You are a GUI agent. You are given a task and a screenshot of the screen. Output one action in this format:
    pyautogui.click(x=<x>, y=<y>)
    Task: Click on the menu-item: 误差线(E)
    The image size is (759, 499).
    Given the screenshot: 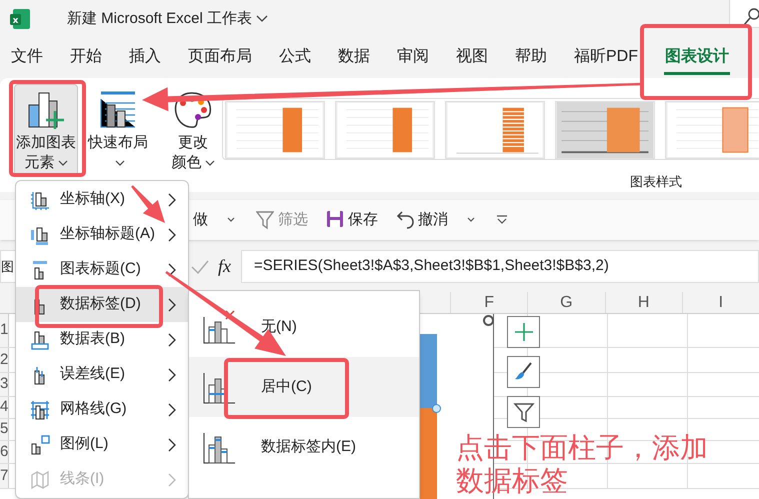 What is the action you would take?
    pyautogui.click(x=102, y=374)
    